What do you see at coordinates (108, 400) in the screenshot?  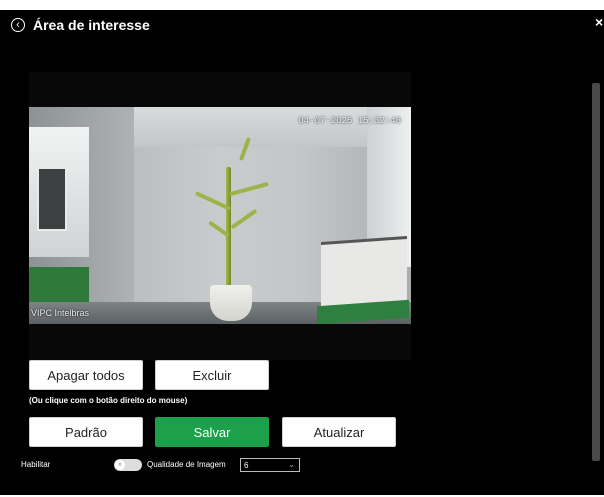 I see `right-click-hint: (Ou clique com o botão direito do mouse)` at bounding box center [108, 400].